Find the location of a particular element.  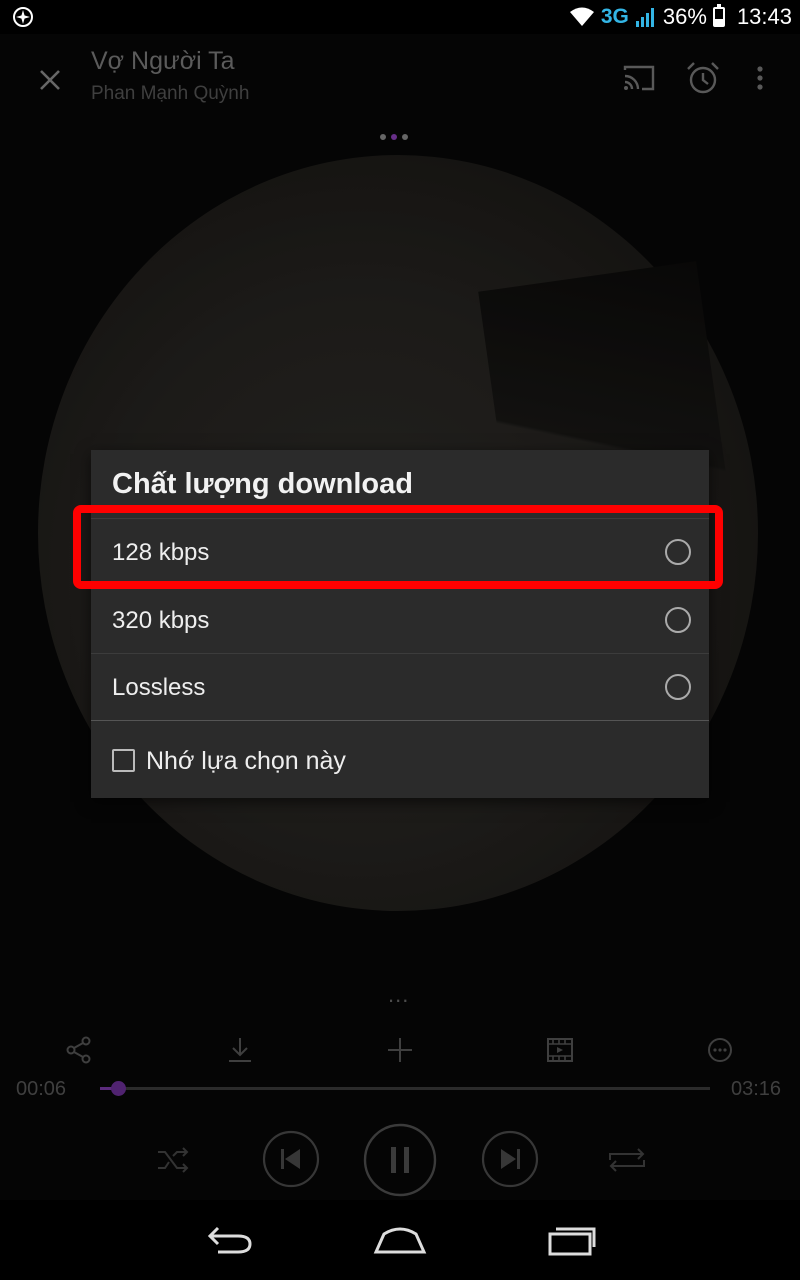

battery-percent: 36% is located at coordinates (684, 16).